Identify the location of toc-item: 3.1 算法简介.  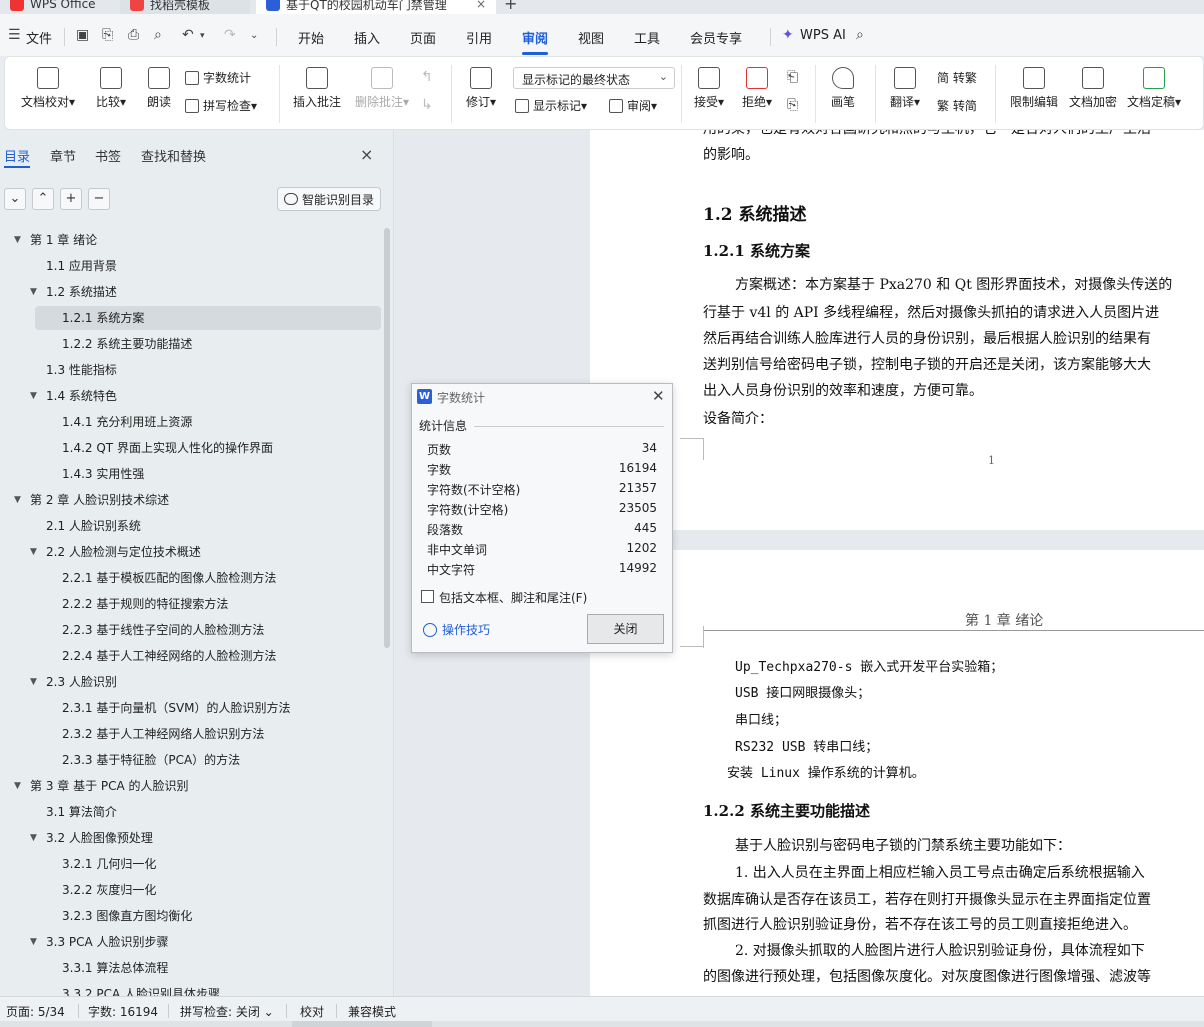
(81, 812).